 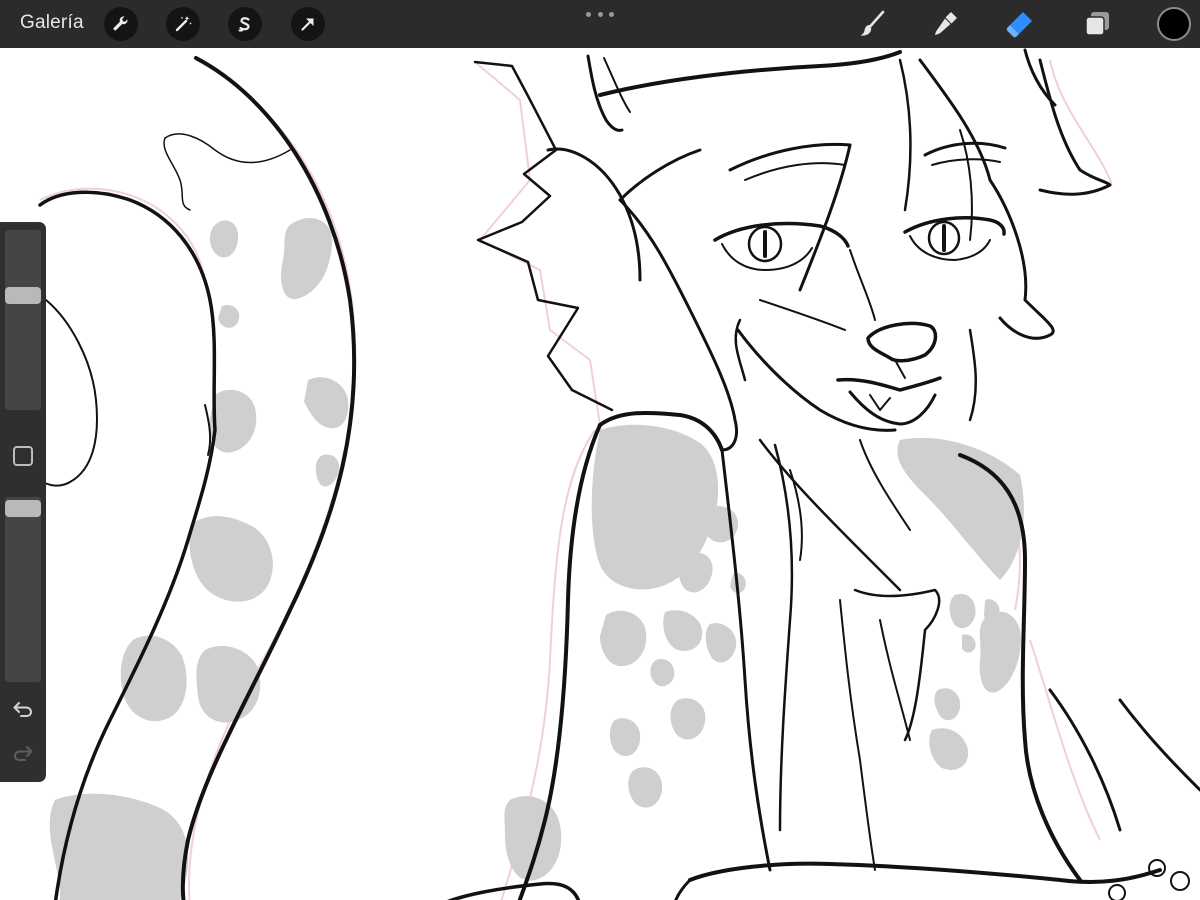 I want to click on brush-icon, so click(x=872, y=23).